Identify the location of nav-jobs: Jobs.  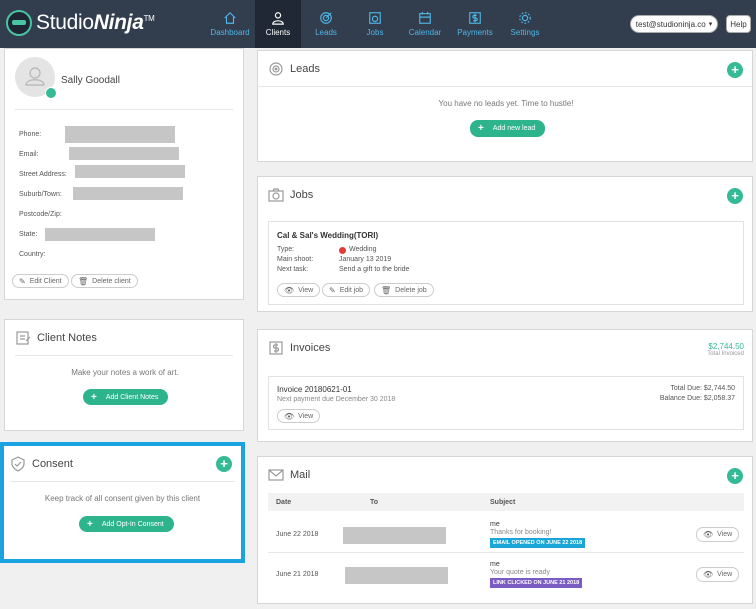
(375, 24).